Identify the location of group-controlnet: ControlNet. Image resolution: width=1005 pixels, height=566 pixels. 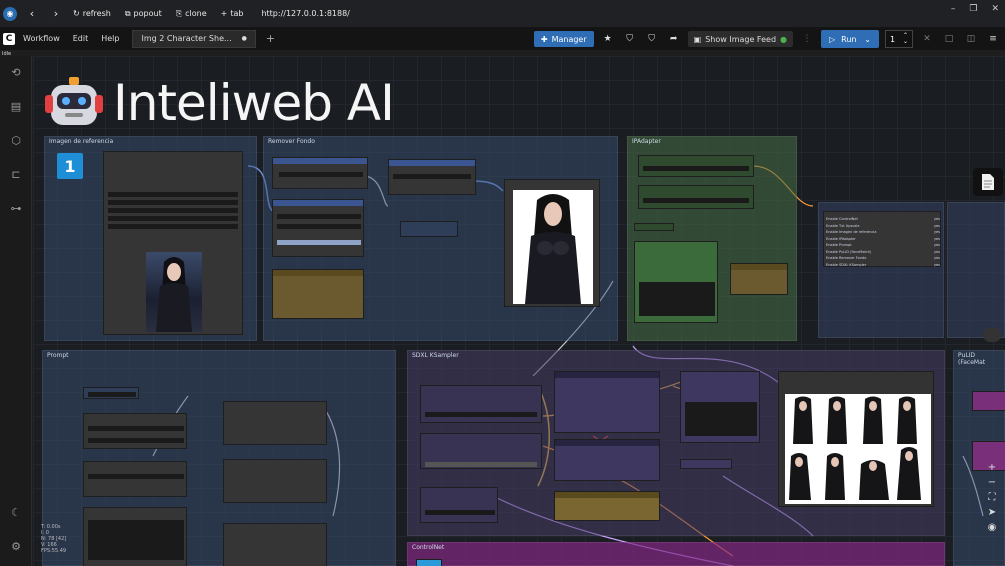
(676, 554).